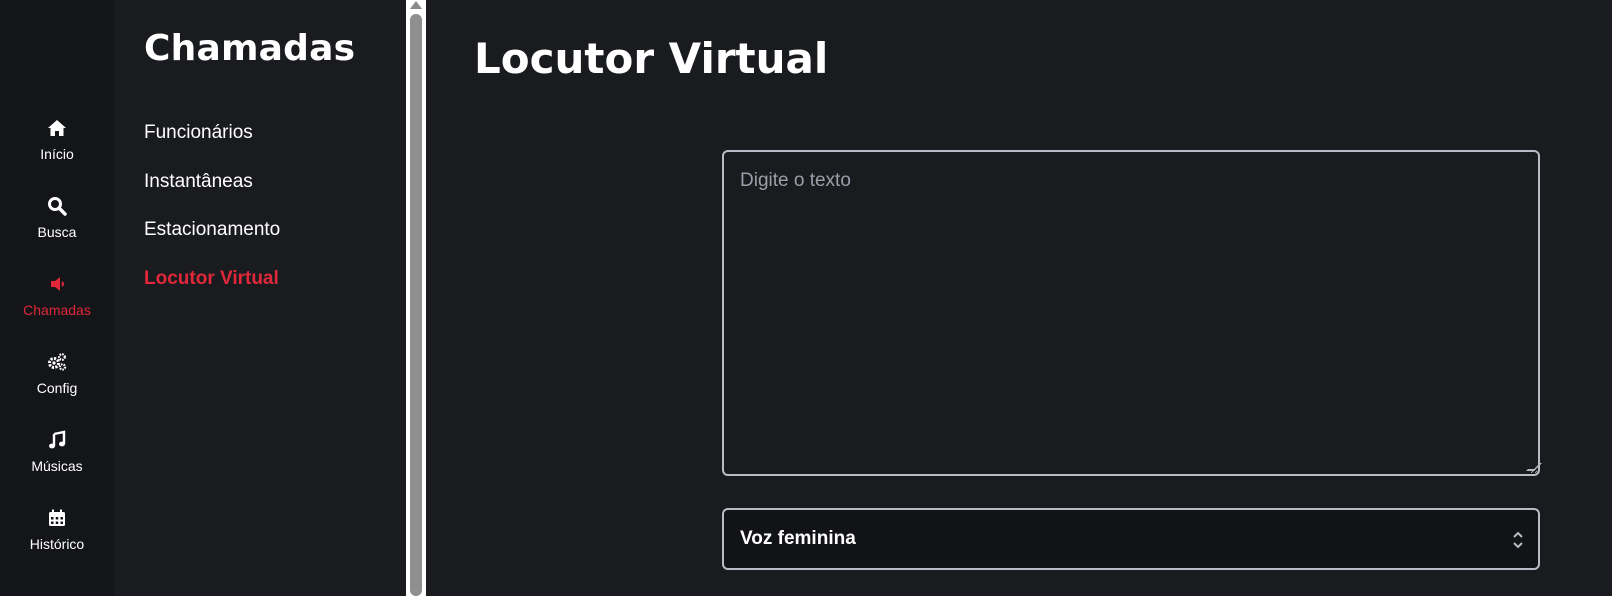 Image resolution: width=1612 pixels, height=596 pixels. I want to click on calendar-icon, so click(57, 517).